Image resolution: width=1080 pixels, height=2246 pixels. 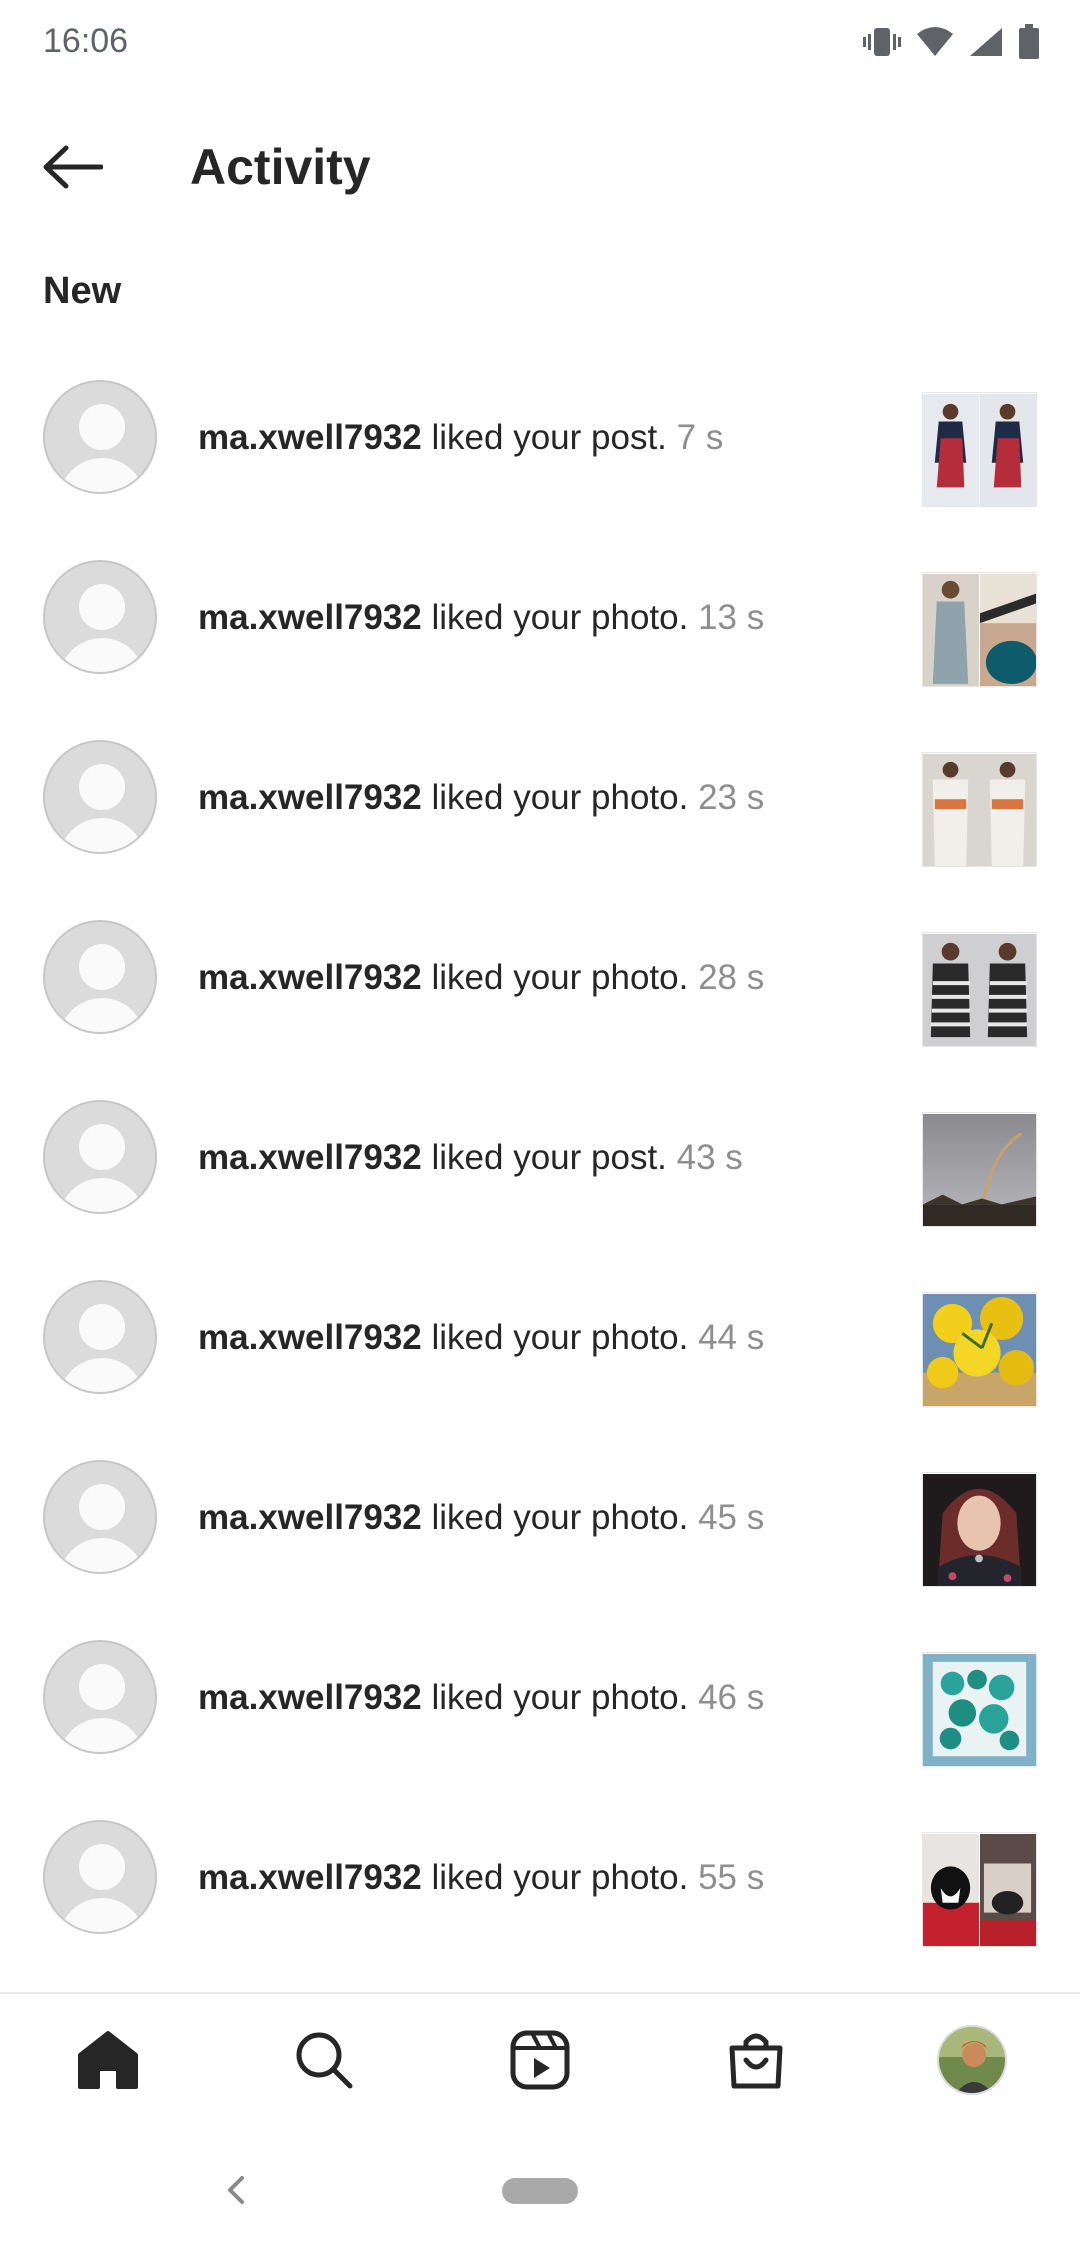 I want to click on section-title: New, so click(x=82, y=291).